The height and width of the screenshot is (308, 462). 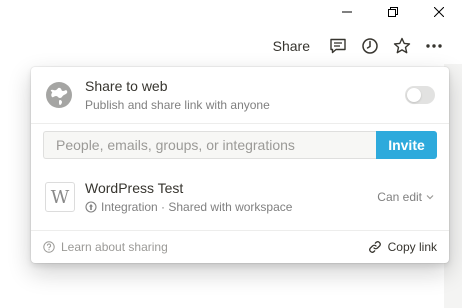 I want to click on link-icon, so click(x=374, y=247).